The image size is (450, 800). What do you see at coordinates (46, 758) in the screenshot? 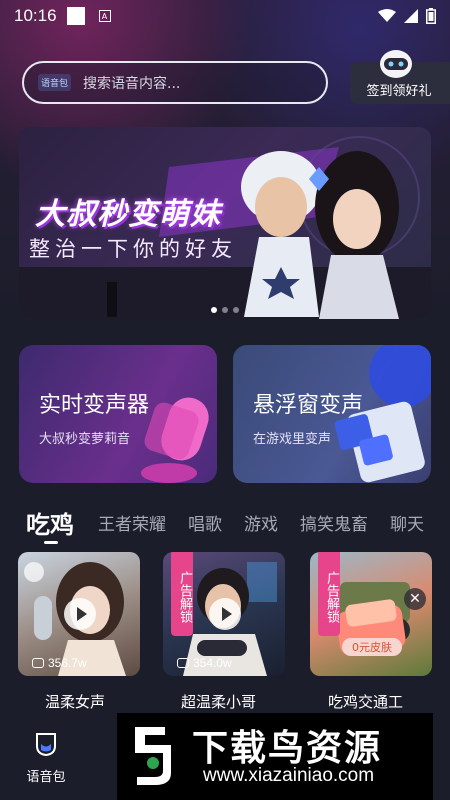
I see `nav-voice-pack: 语音包` at bounding box center [46, 758].